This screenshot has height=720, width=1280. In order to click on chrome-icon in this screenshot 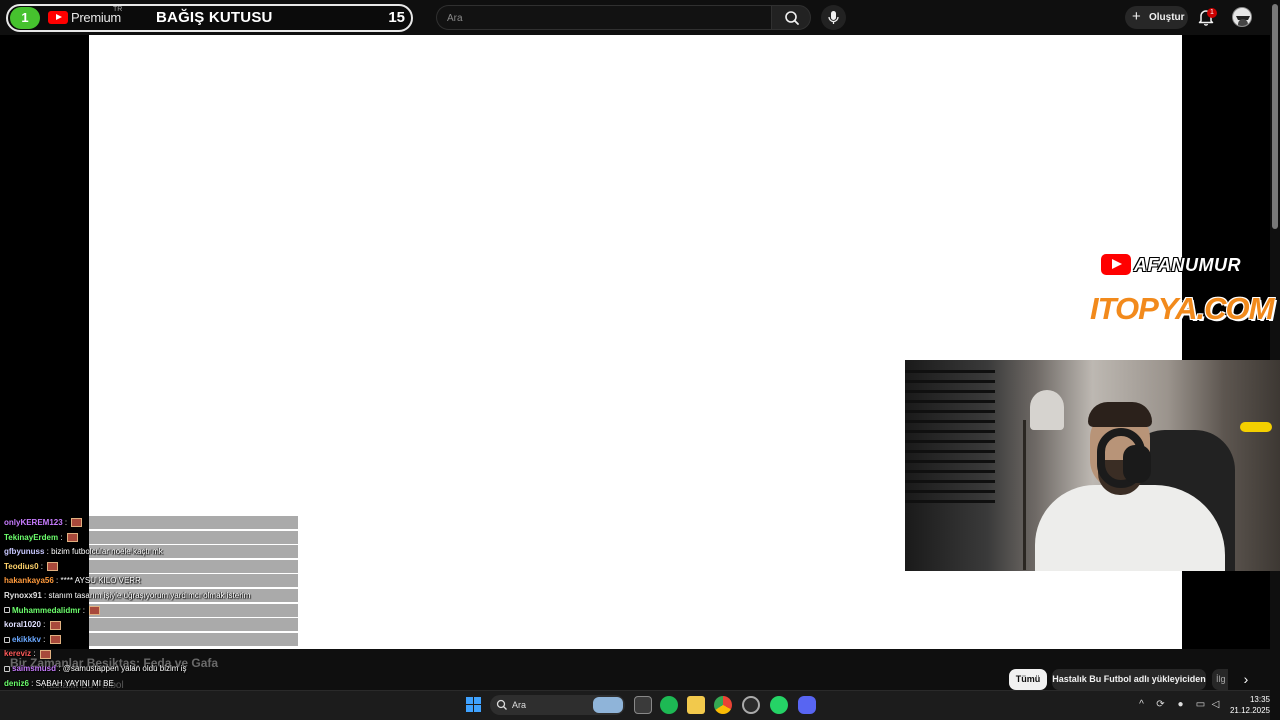, I will do `click(723, 705)`.